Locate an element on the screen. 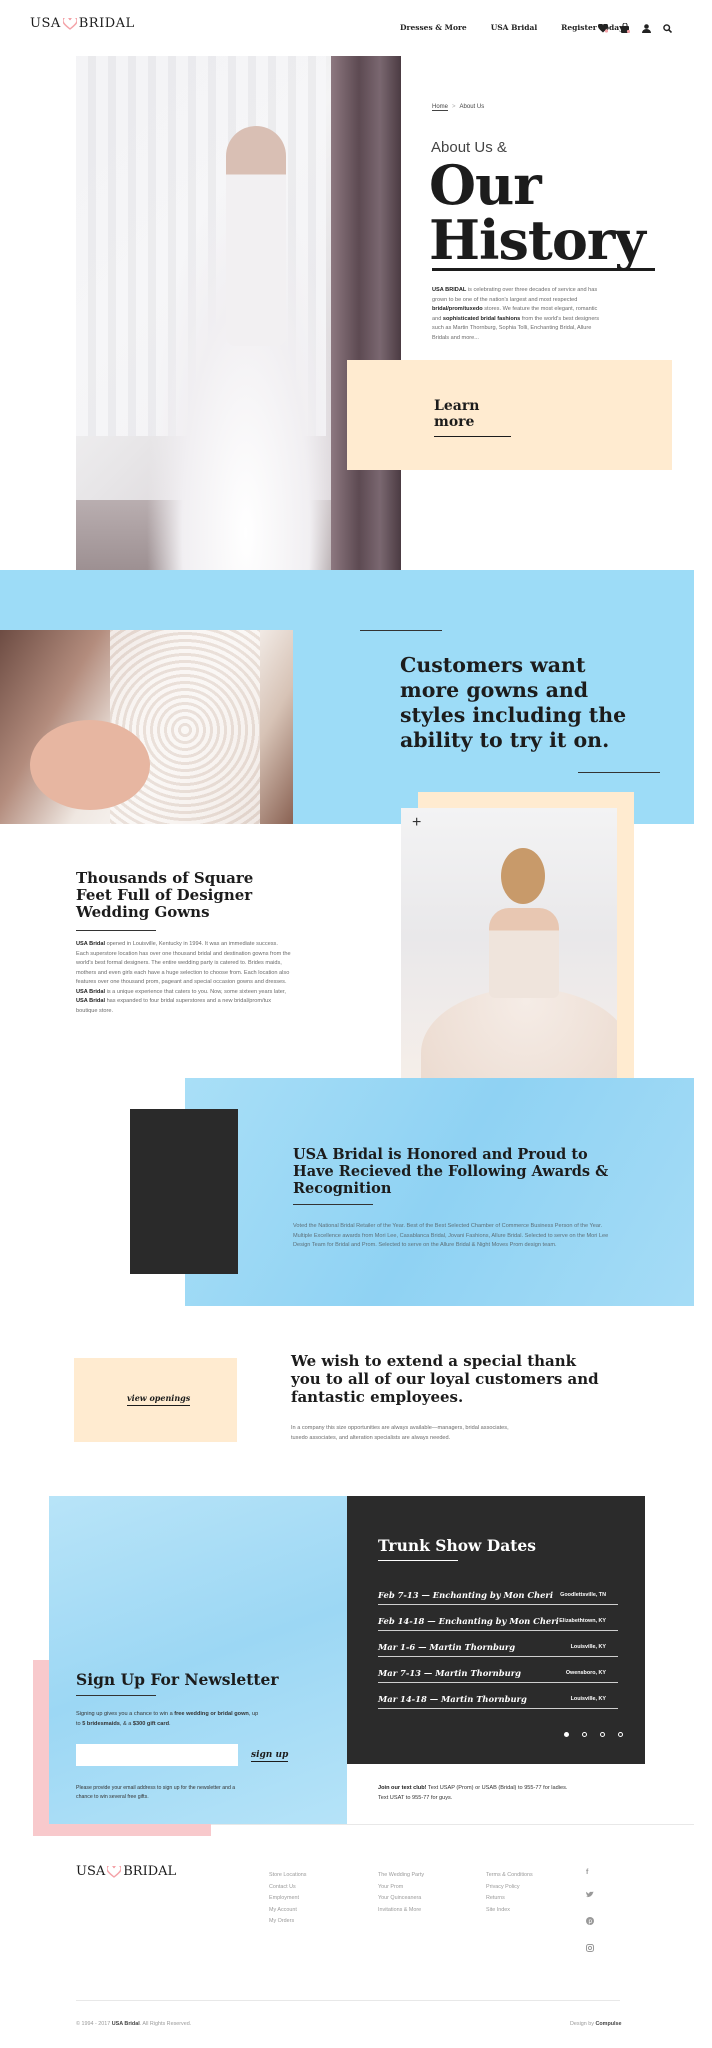 The height and width of the screenshot is (2048, 712). nav-usa-bridal: USA Bridal is located at coordinates (514, 27).